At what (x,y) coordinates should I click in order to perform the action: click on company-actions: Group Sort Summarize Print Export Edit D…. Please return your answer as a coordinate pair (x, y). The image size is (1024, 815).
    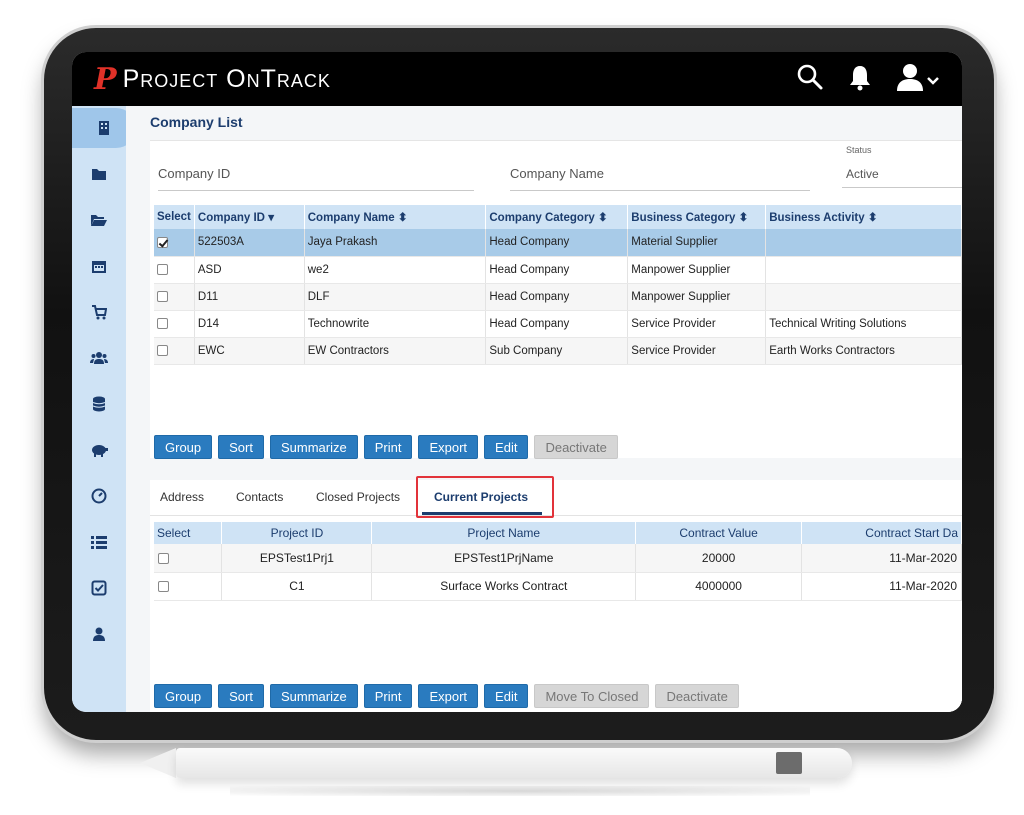
    Looking at the image, I should click on (386, 447).